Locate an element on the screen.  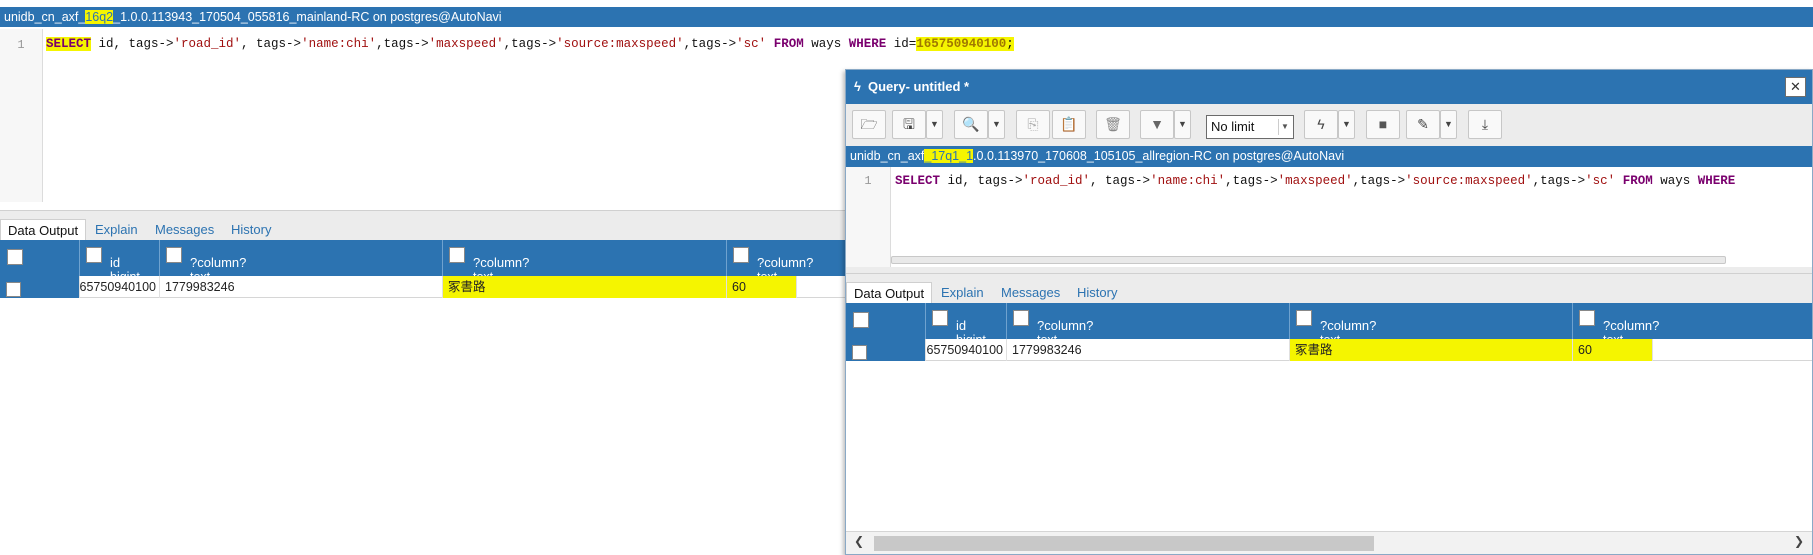
edit-dropdown-button: ▼ is located at coordinates (1448, 124).